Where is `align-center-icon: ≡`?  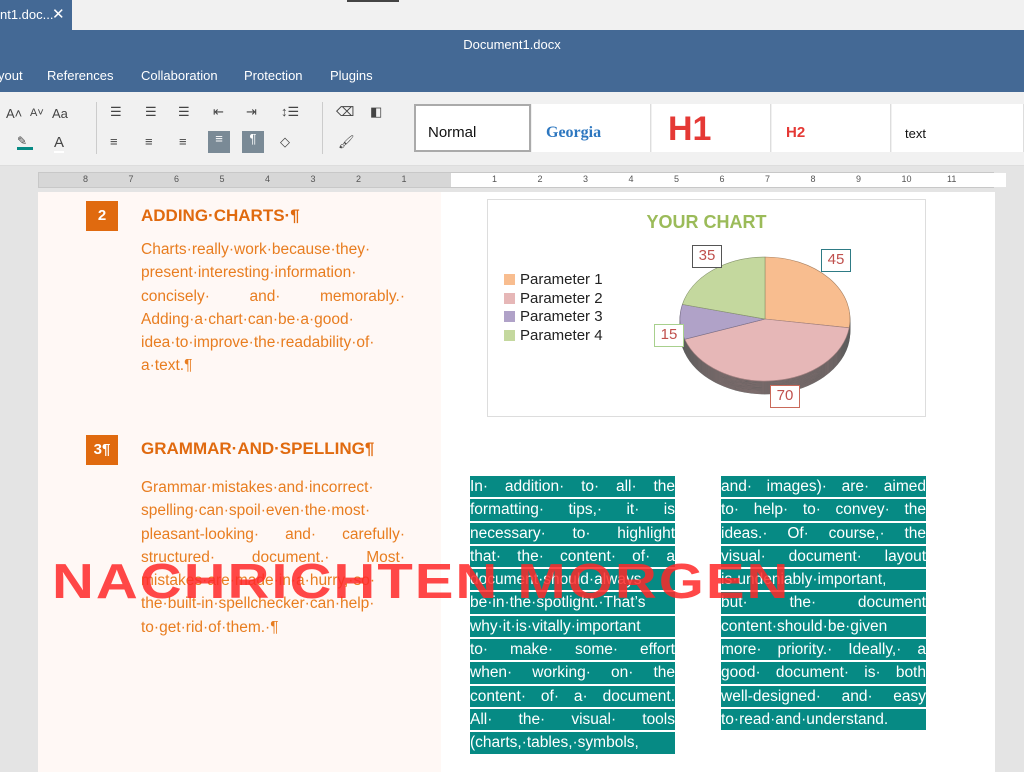
align-center-icon: ≡ is located at coordinates (149, 141).